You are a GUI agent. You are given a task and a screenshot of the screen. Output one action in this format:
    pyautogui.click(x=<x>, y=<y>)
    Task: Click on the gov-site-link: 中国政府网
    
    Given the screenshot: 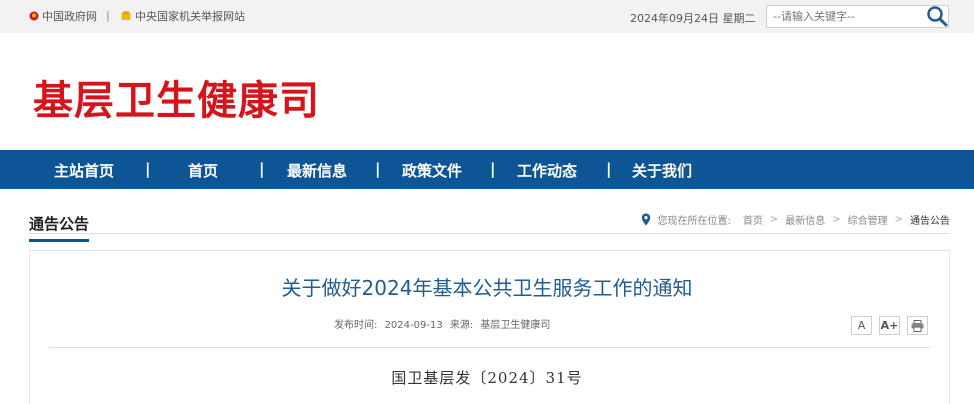 What is the action you would take?
    pyautogui.click(x=69, y=16)
    